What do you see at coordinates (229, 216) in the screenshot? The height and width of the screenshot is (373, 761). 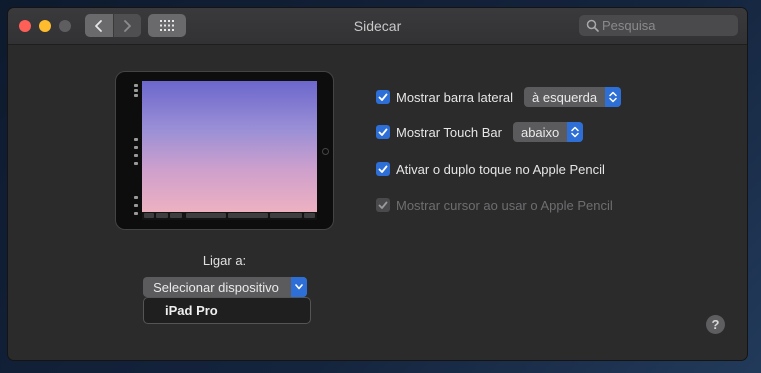 I see `touch-bar-preview` at bounding box center [229, 216].